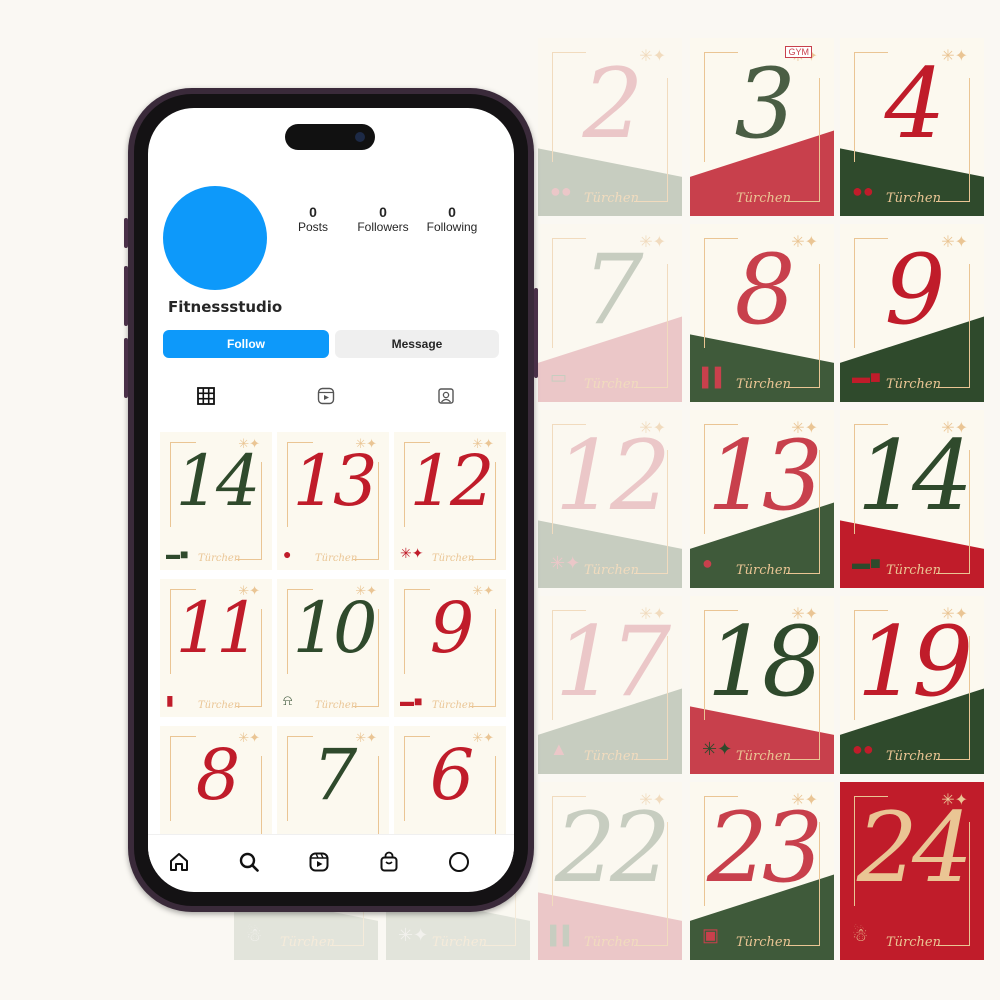 This screenshot has height=1000, width=1000. What do you see at coordinates (536, 333) in the screenshot?
I see `power-button` at bounding box center [536, 333].